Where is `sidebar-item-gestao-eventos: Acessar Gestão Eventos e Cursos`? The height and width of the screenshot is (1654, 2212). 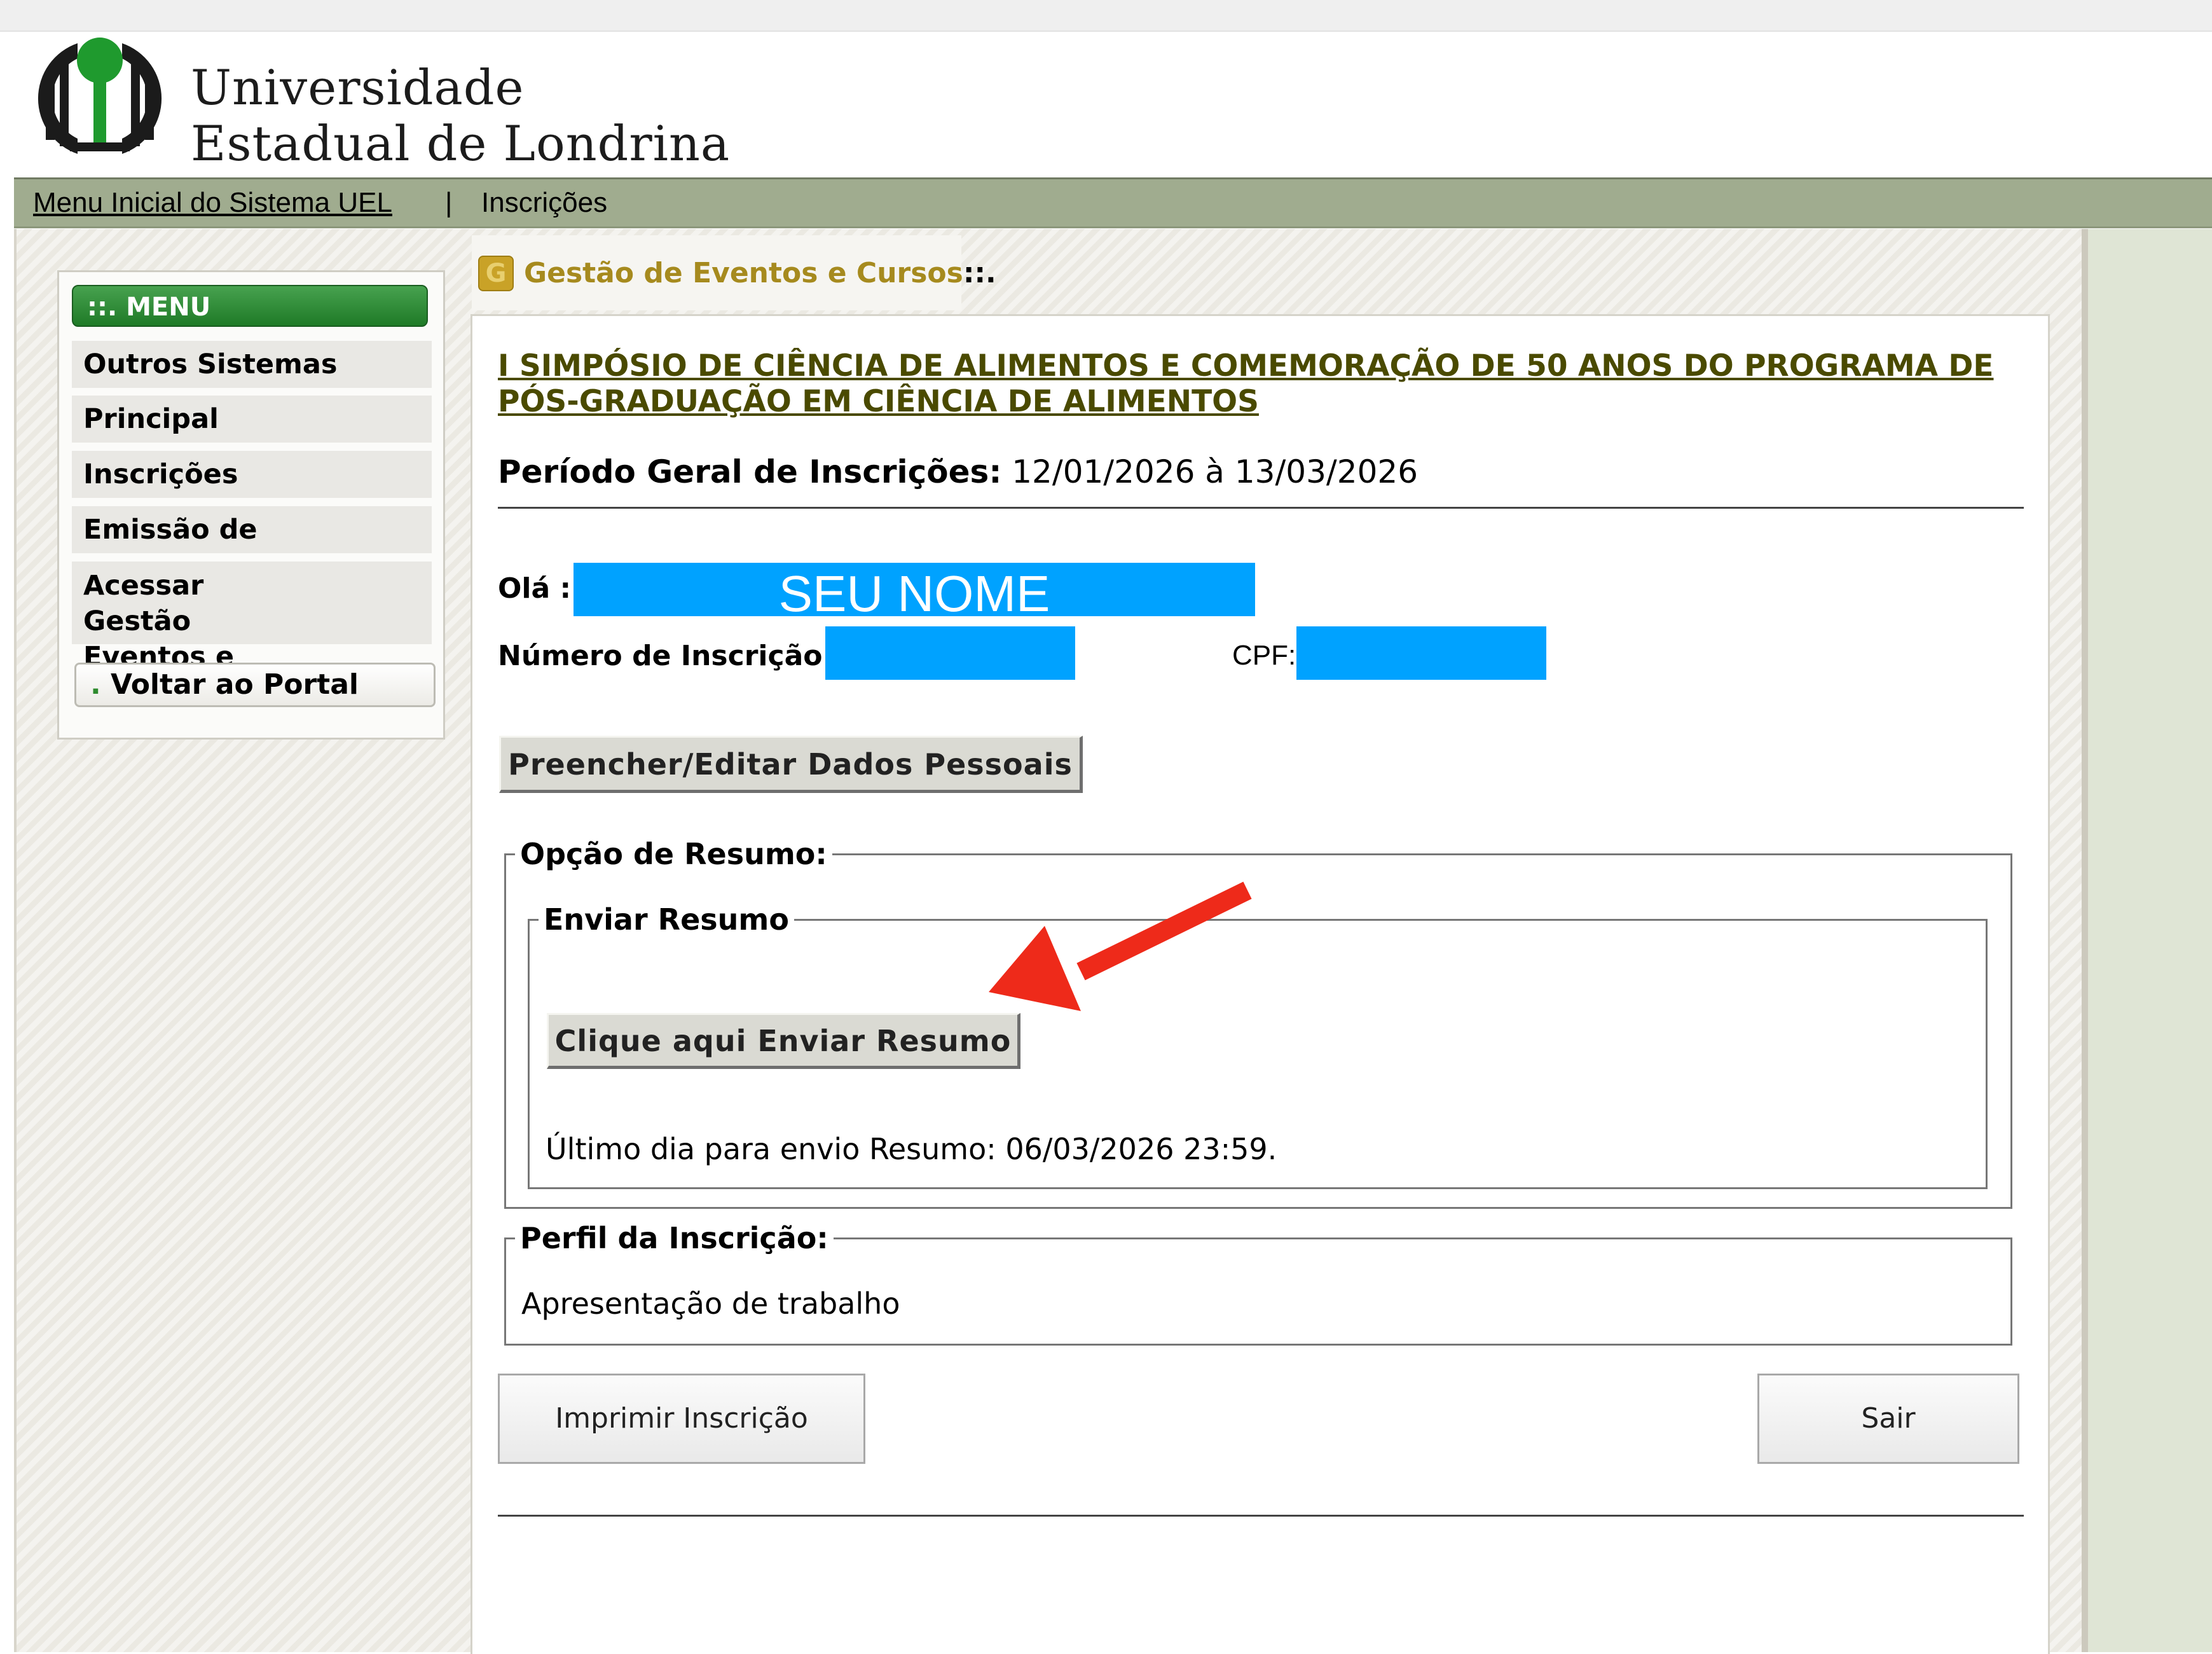 sidebar-item-gestao-eventos: Acessar Gestão Eventos e Cursos is located at coordinates (252, 635).